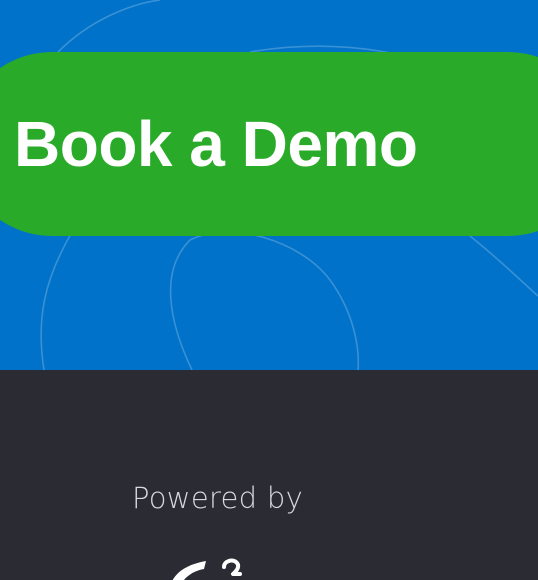 The image size is (538, 580). What do you see at coordinates (216, 144) in the screenshot?
I see `book-demo-label: Book a Demo` at bounding box center [216, 144].